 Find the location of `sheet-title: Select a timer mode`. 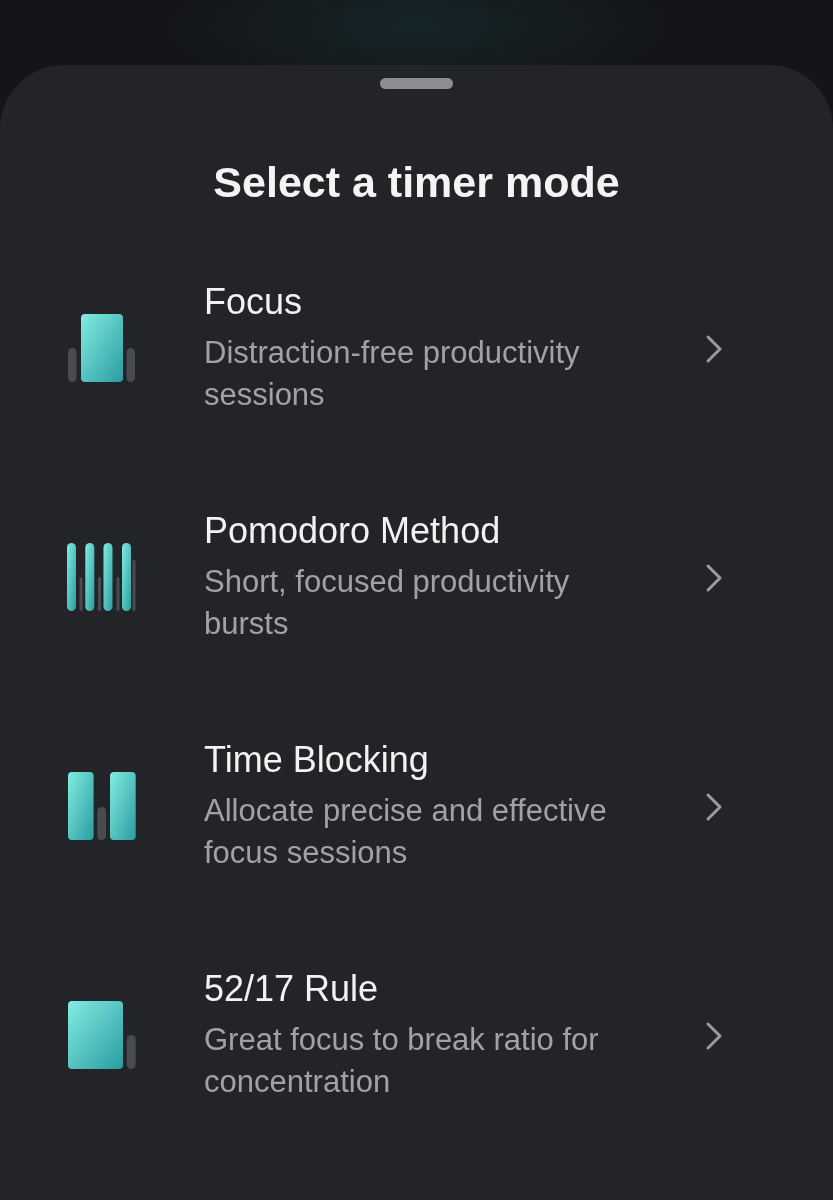

sheet-title: Select a timer mode is located at coordinates (416, 182).